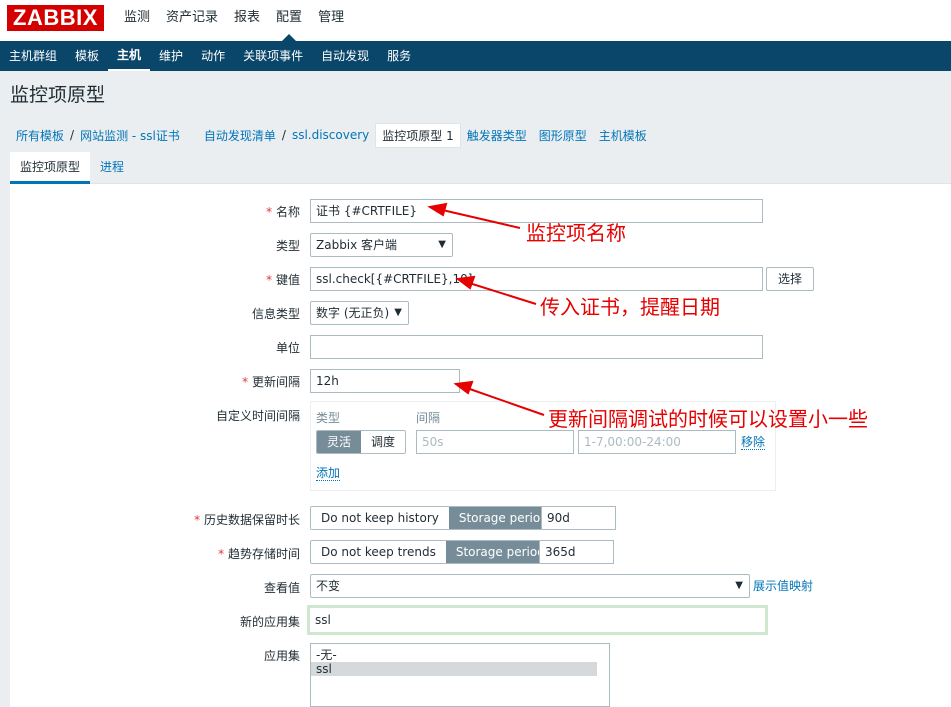  I want to click on arrow-head-name, so click(437, 209).